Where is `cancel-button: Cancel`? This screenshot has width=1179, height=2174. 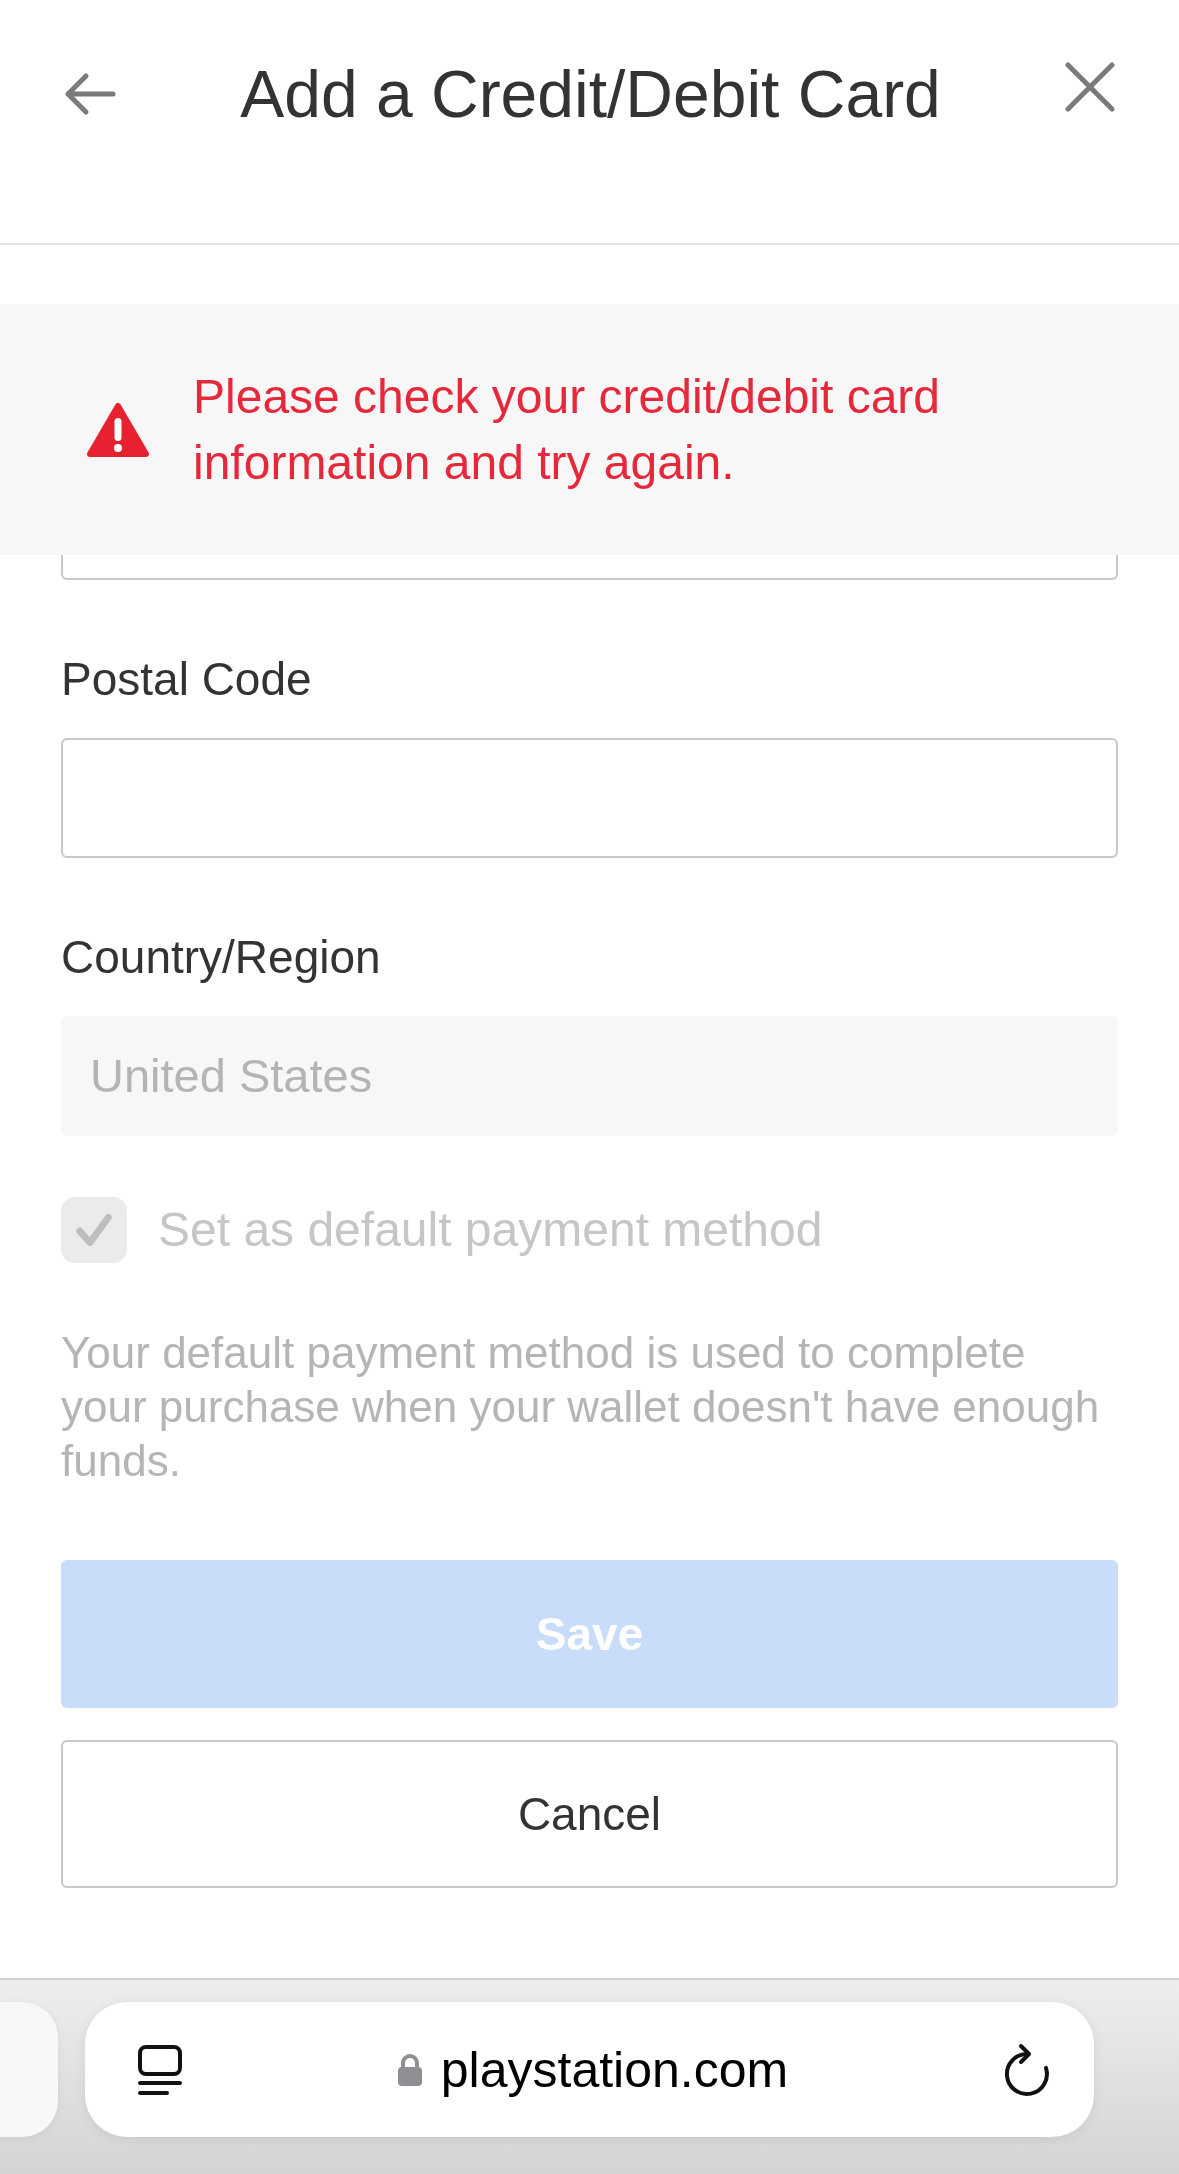 cancel-button: Cancel is located at coordinates (589, 1814).